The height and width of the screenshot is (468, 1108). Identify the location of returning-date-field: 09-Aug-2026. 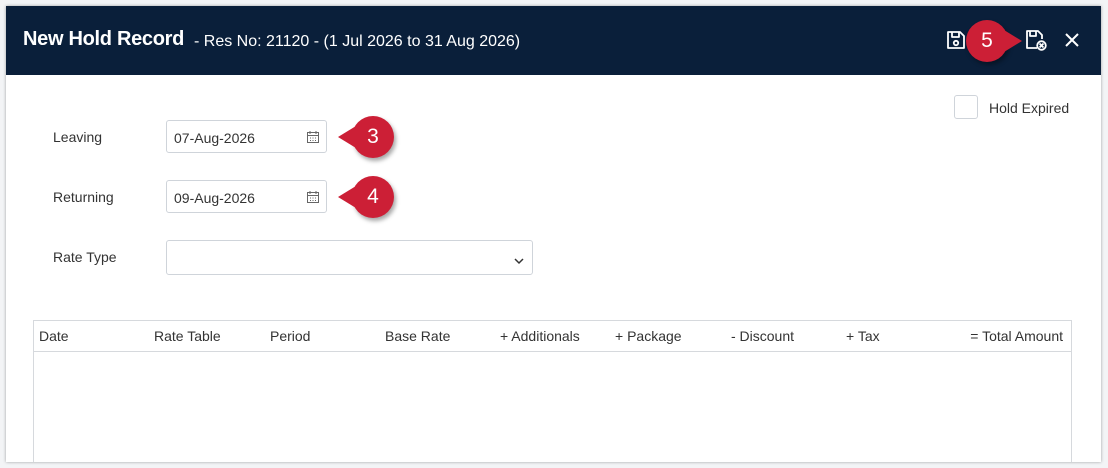
(246, 196).